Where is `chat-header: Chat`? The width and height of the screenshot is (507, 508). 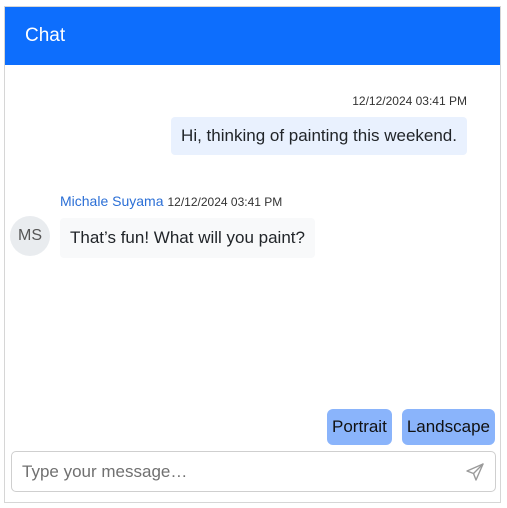
chat-header: Chat is located at coordinates (252, 36).